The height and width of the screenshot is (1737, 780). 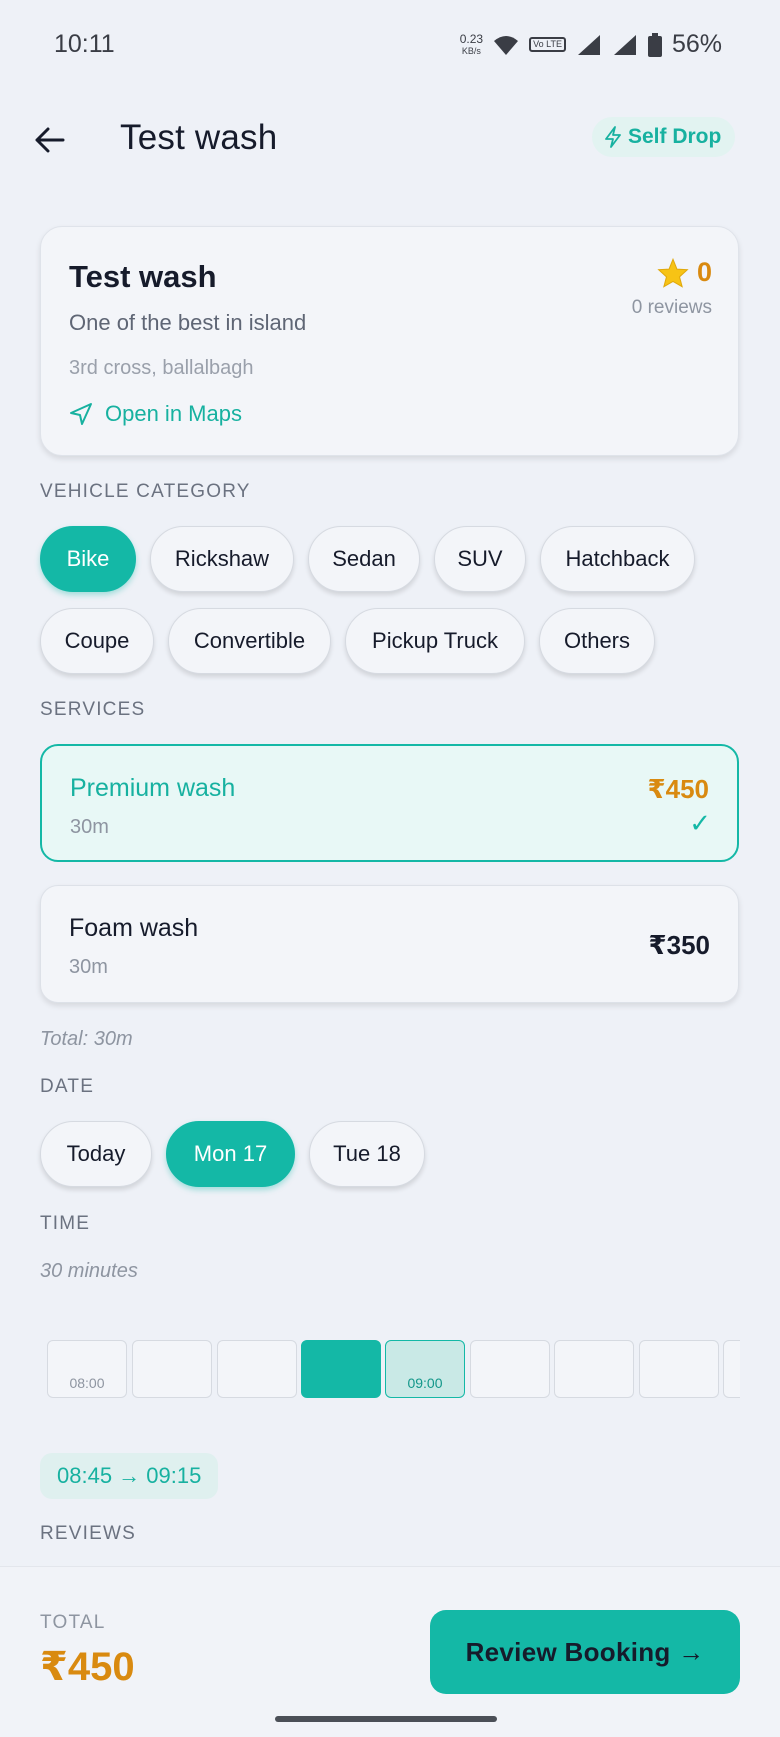 I want to click on net-speed-unit: KB/s, so click(x=471, y=50).